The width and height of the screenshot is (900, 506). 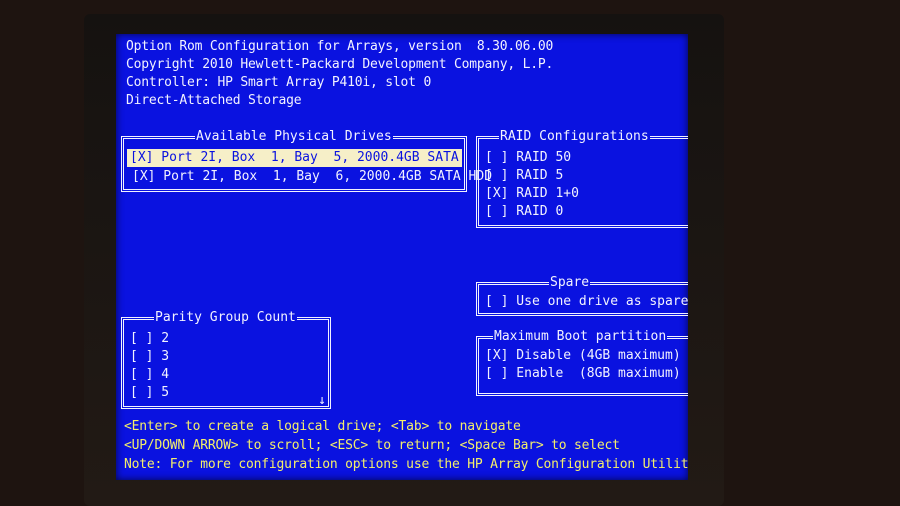 What do you see at coordinates (149, 393) in the screenshot?
I see `parity-option-5: [ ] 5` at bounding box center [149, 393].